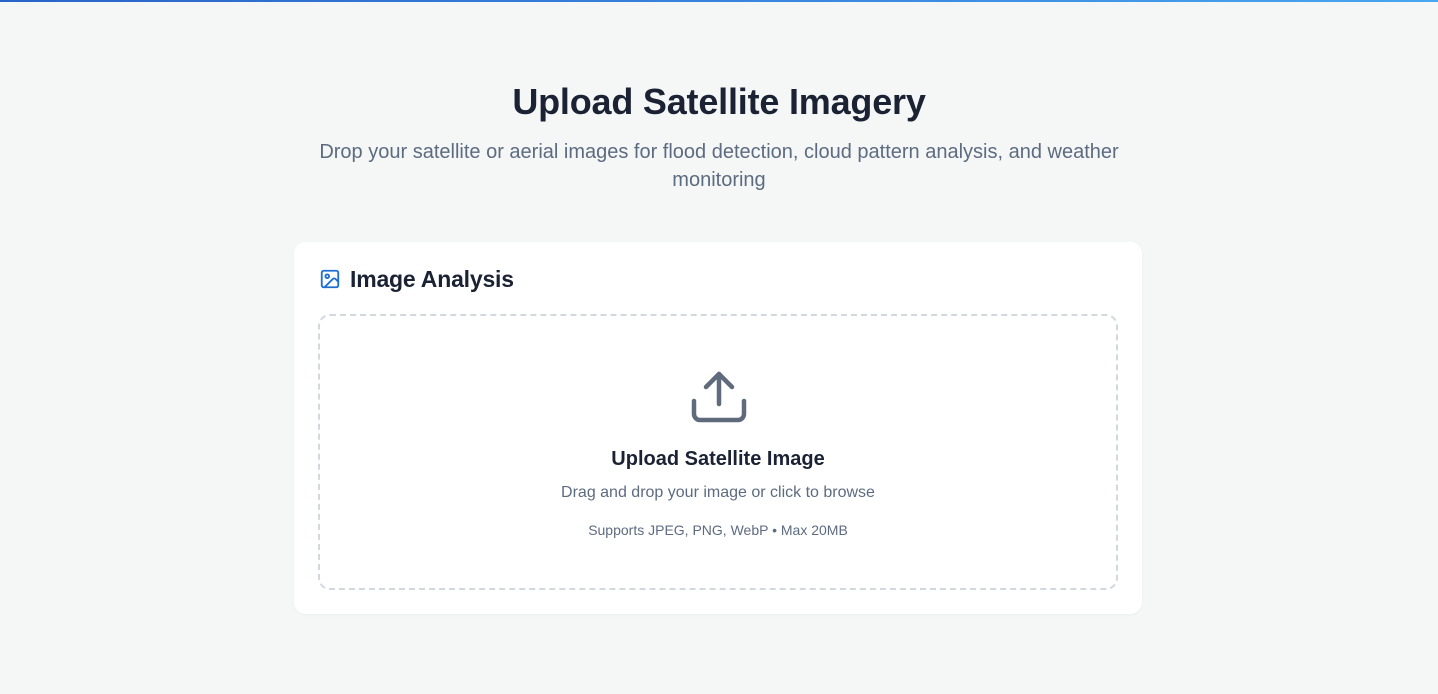  I want to click on top-progress-bar, so click(719, 1).